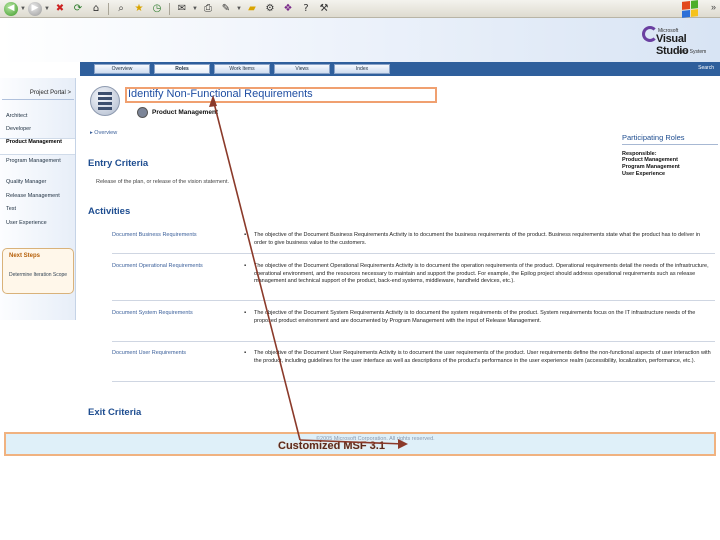 Image resolution: width=720 pixels, height=540 pixels. I want to click on windows-logo-icon, so click(690, 9).